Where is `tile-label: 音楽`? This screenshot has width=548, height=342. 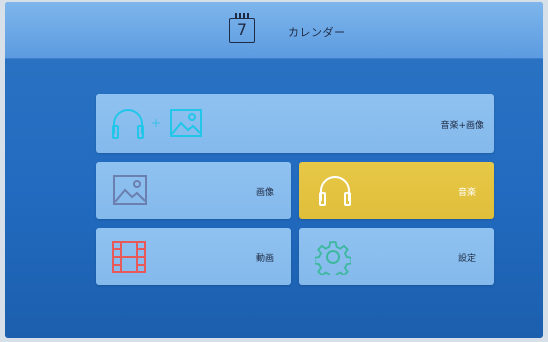
tile-label: 音楽 is located at coordinates (467, 193).